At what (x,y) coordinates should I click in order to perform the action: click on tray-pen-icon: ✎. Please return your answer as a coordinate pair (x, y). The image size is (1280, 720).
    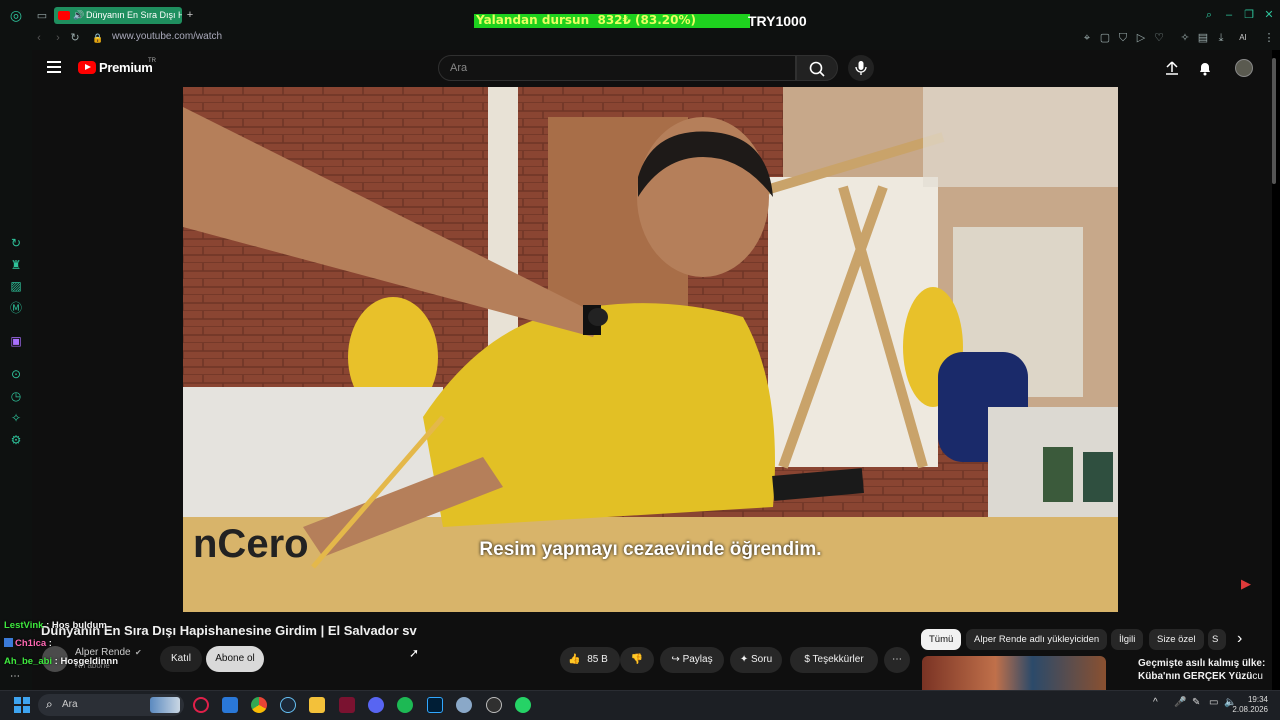
    Looking at the image, I should click on (1196, 702).